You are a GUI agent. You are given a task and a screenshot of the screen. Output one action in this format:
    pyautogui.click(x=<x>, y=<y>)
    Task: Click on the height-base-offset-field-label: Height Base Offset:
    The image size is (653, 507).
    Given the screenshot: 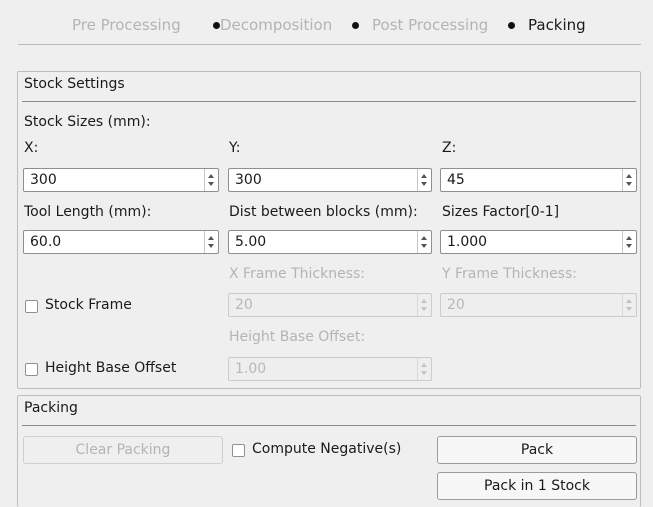 What is the action you would take?
    pyautogui.click(x=297, y=337)
    